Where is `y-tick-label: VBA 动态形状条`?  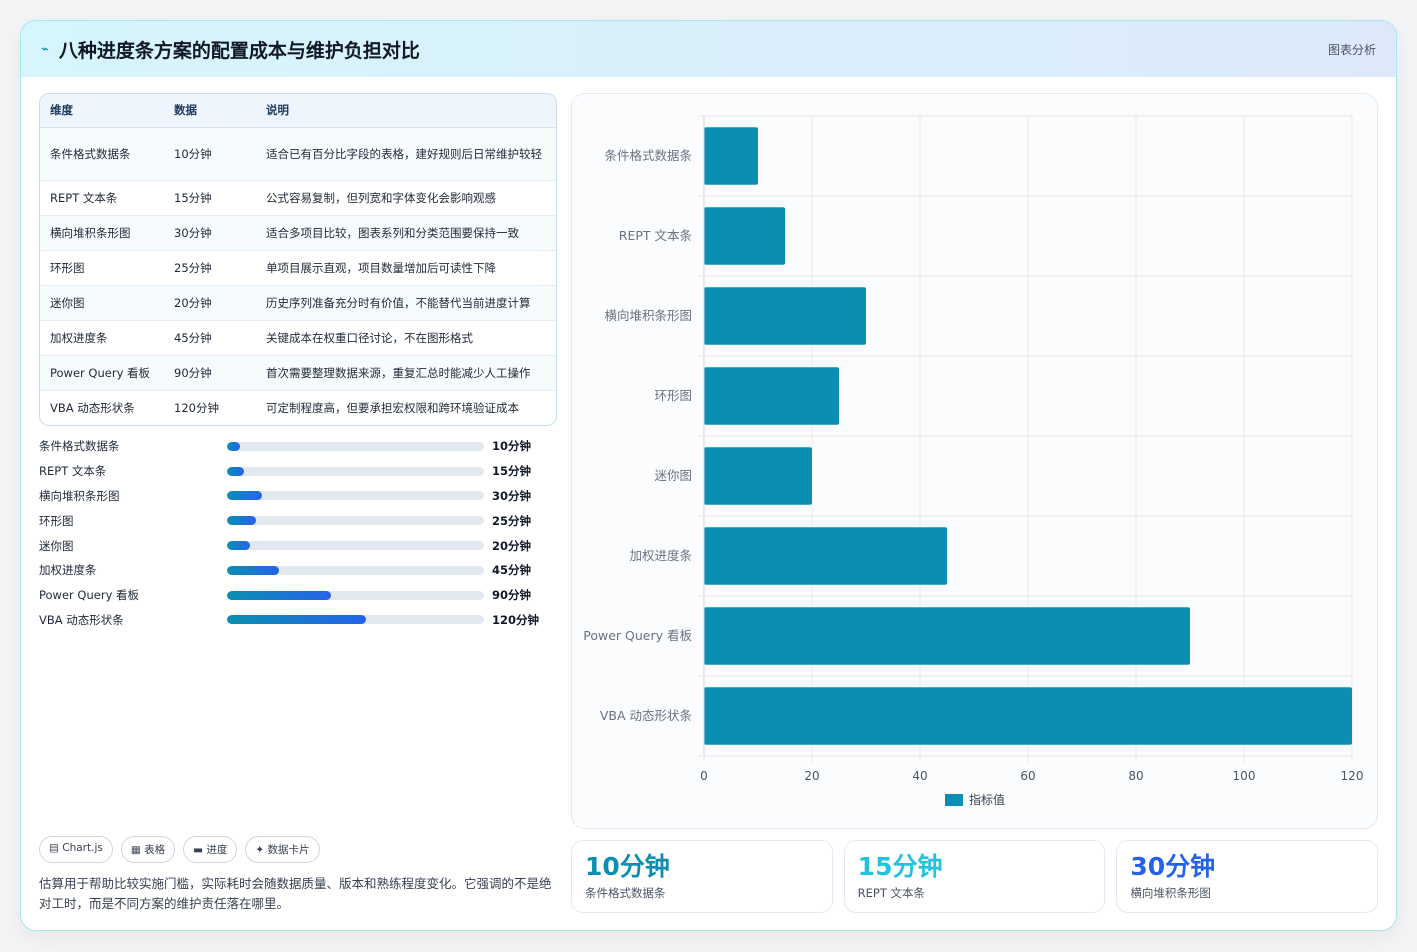
y-tick-label: VBA 动态形状条 is located at coordinates (646, 715).